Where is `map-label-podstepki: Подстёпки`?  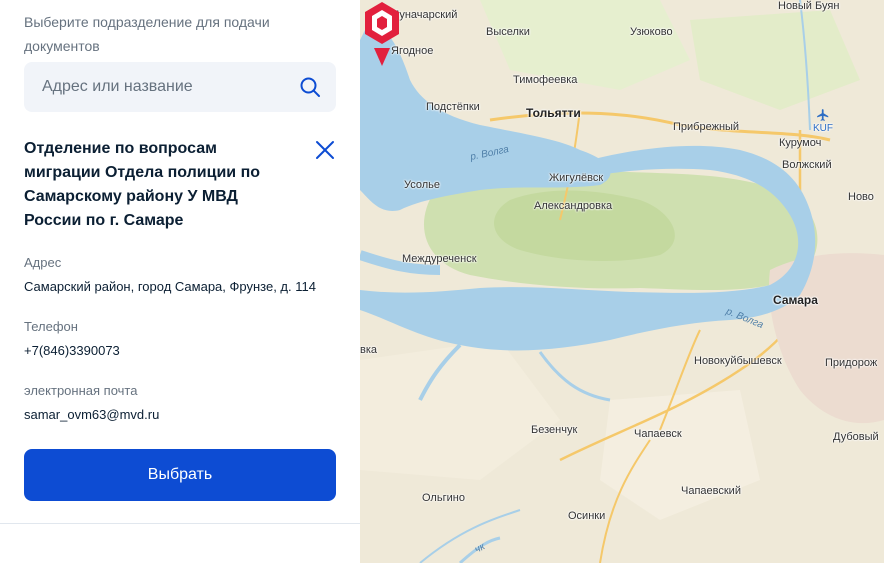 map-label-podstepki: Подстёпки is located at coordinates (453, 107).